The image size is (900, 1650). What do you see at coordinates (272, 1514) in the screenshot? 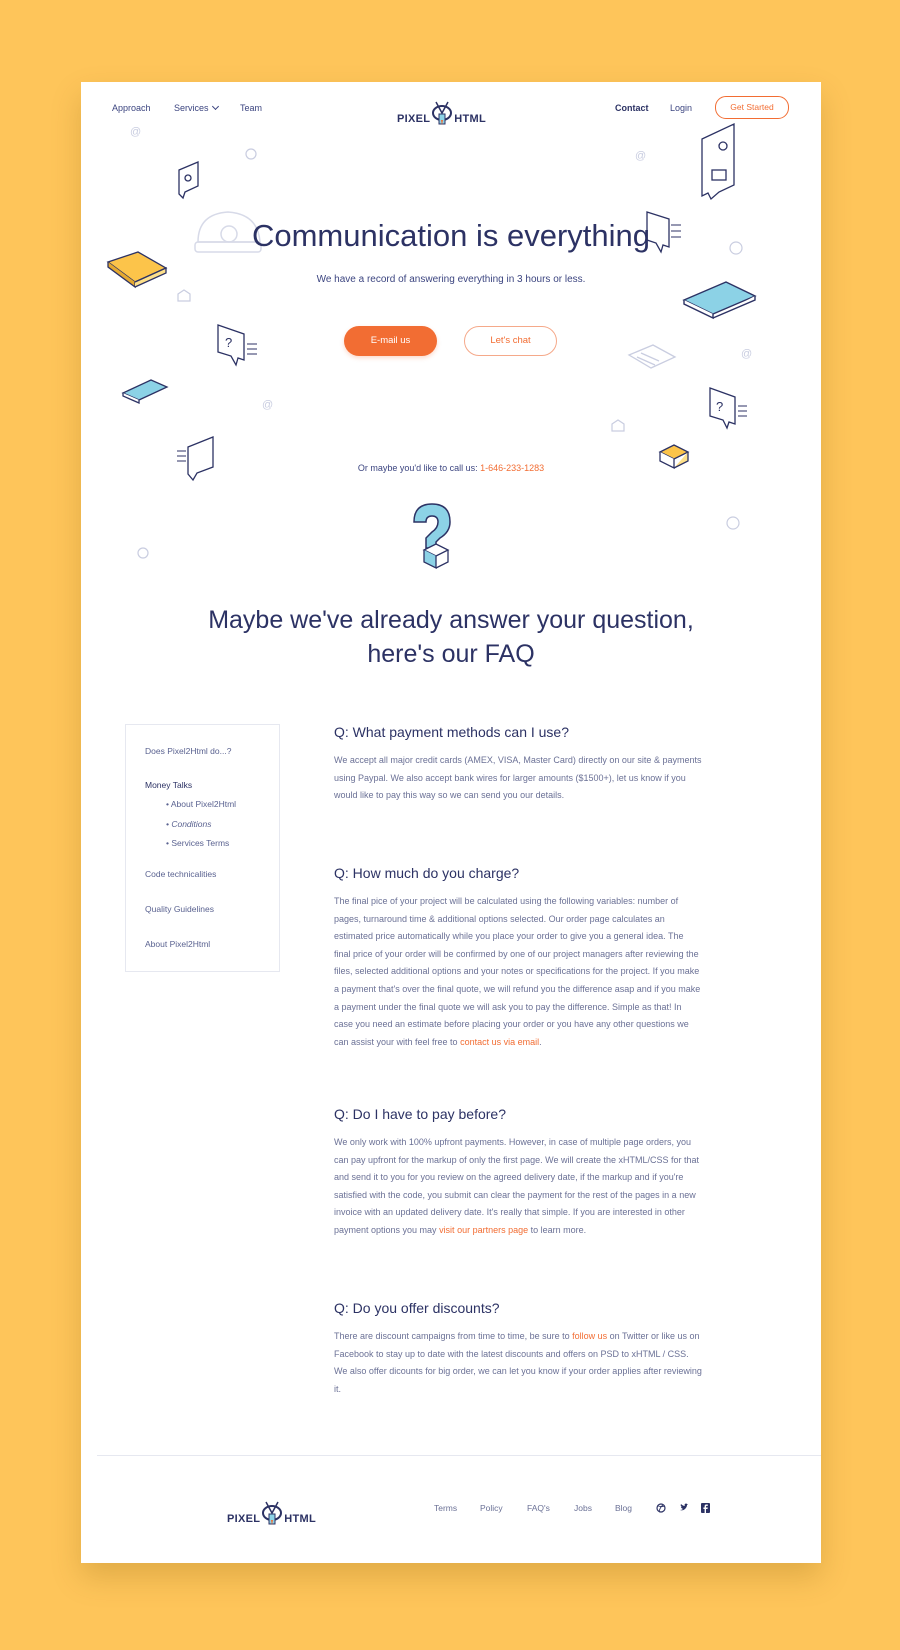
I see `logo-mark-icon` at bounding box center [272, 1514].